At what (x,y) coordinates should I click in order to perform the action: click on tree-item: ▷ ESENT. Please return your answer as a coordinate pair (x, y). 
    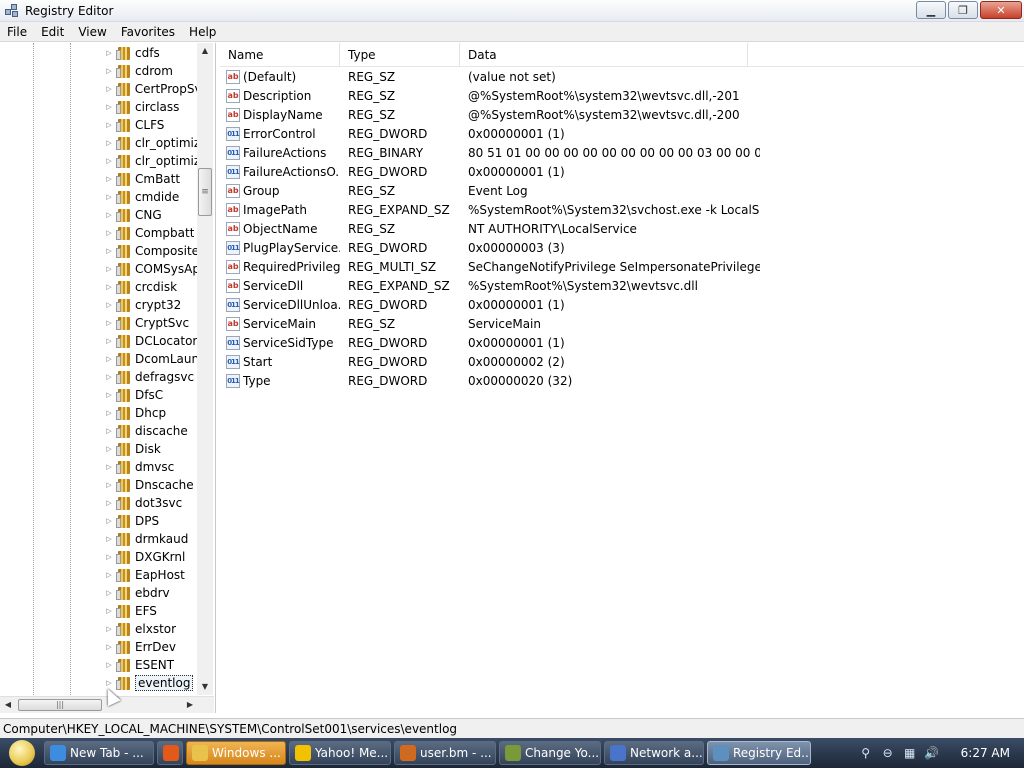
    Looking at the image, I should click on (152, 665).